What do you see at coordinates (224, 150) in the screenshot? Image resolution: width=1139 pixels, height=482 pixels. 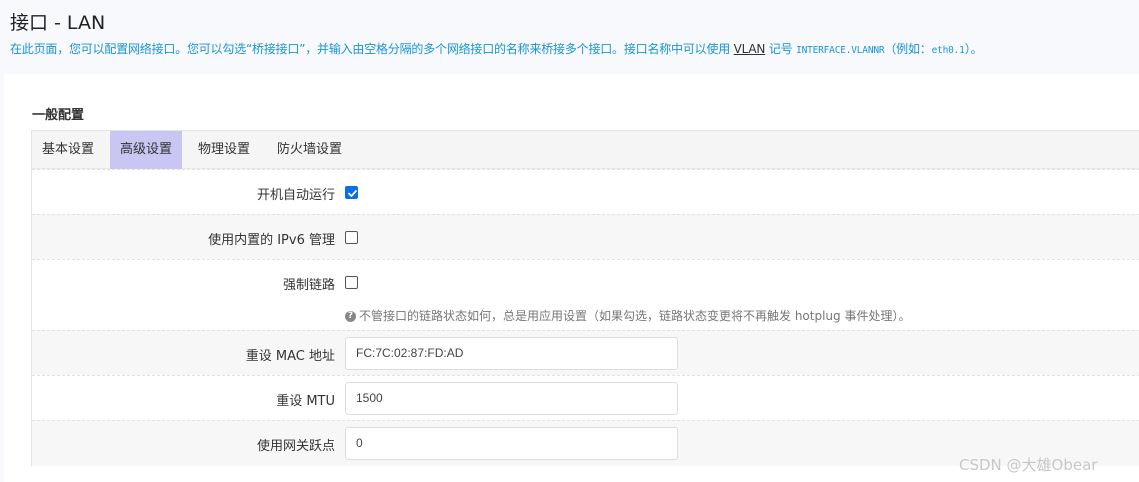 I see `tab-physical: 物理设置` at bounding box center [224, 150].